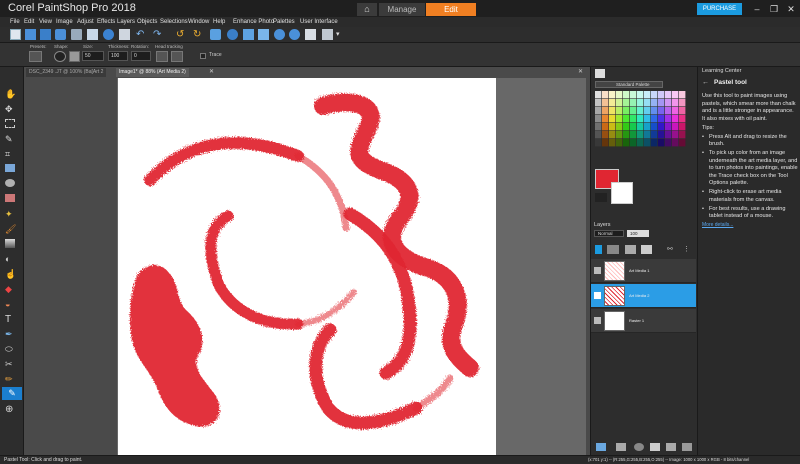  Describe the element at coordinates (198, 22) in the screenshot. I see `menu-window: Window` at that location.